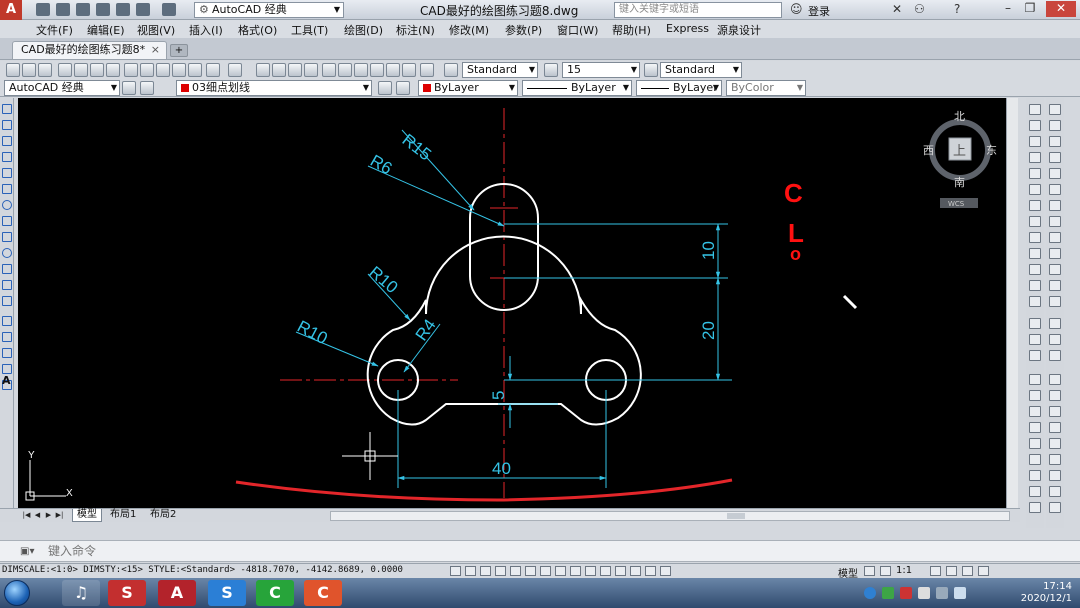 The image size is (1080, 608). What do you see at coordinates (377, 70) in the screenshot?
I see `sheet-set-icon` at bounding box center [377, 70].